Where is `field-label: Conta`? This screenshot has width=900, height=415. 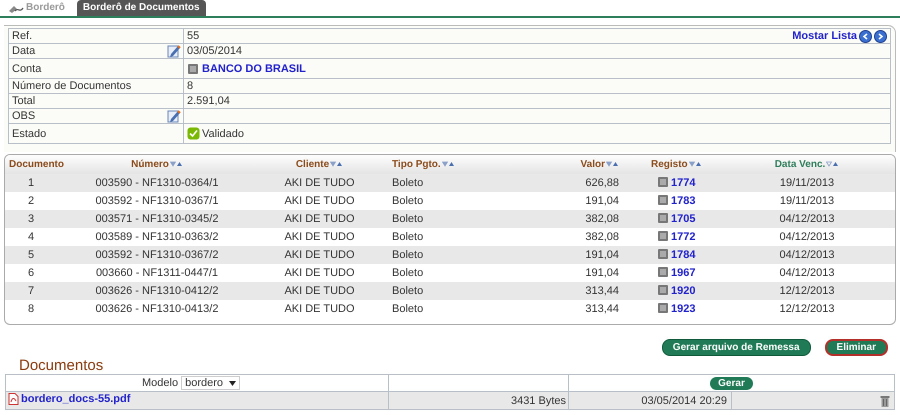
field-label: Conta is located at coordinates (27, 68).